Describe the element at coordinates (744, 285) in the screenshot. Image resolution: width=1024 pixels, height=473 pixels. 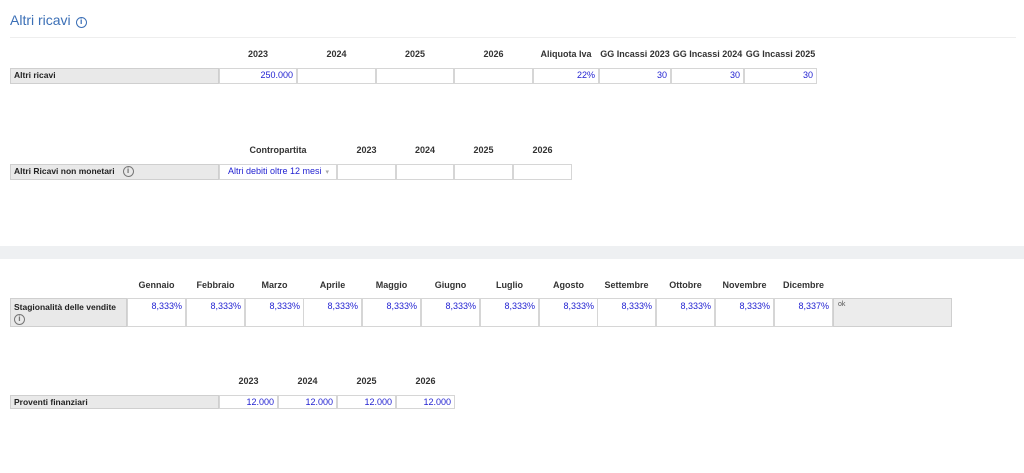
I see `month-header: Novembre` at that location.